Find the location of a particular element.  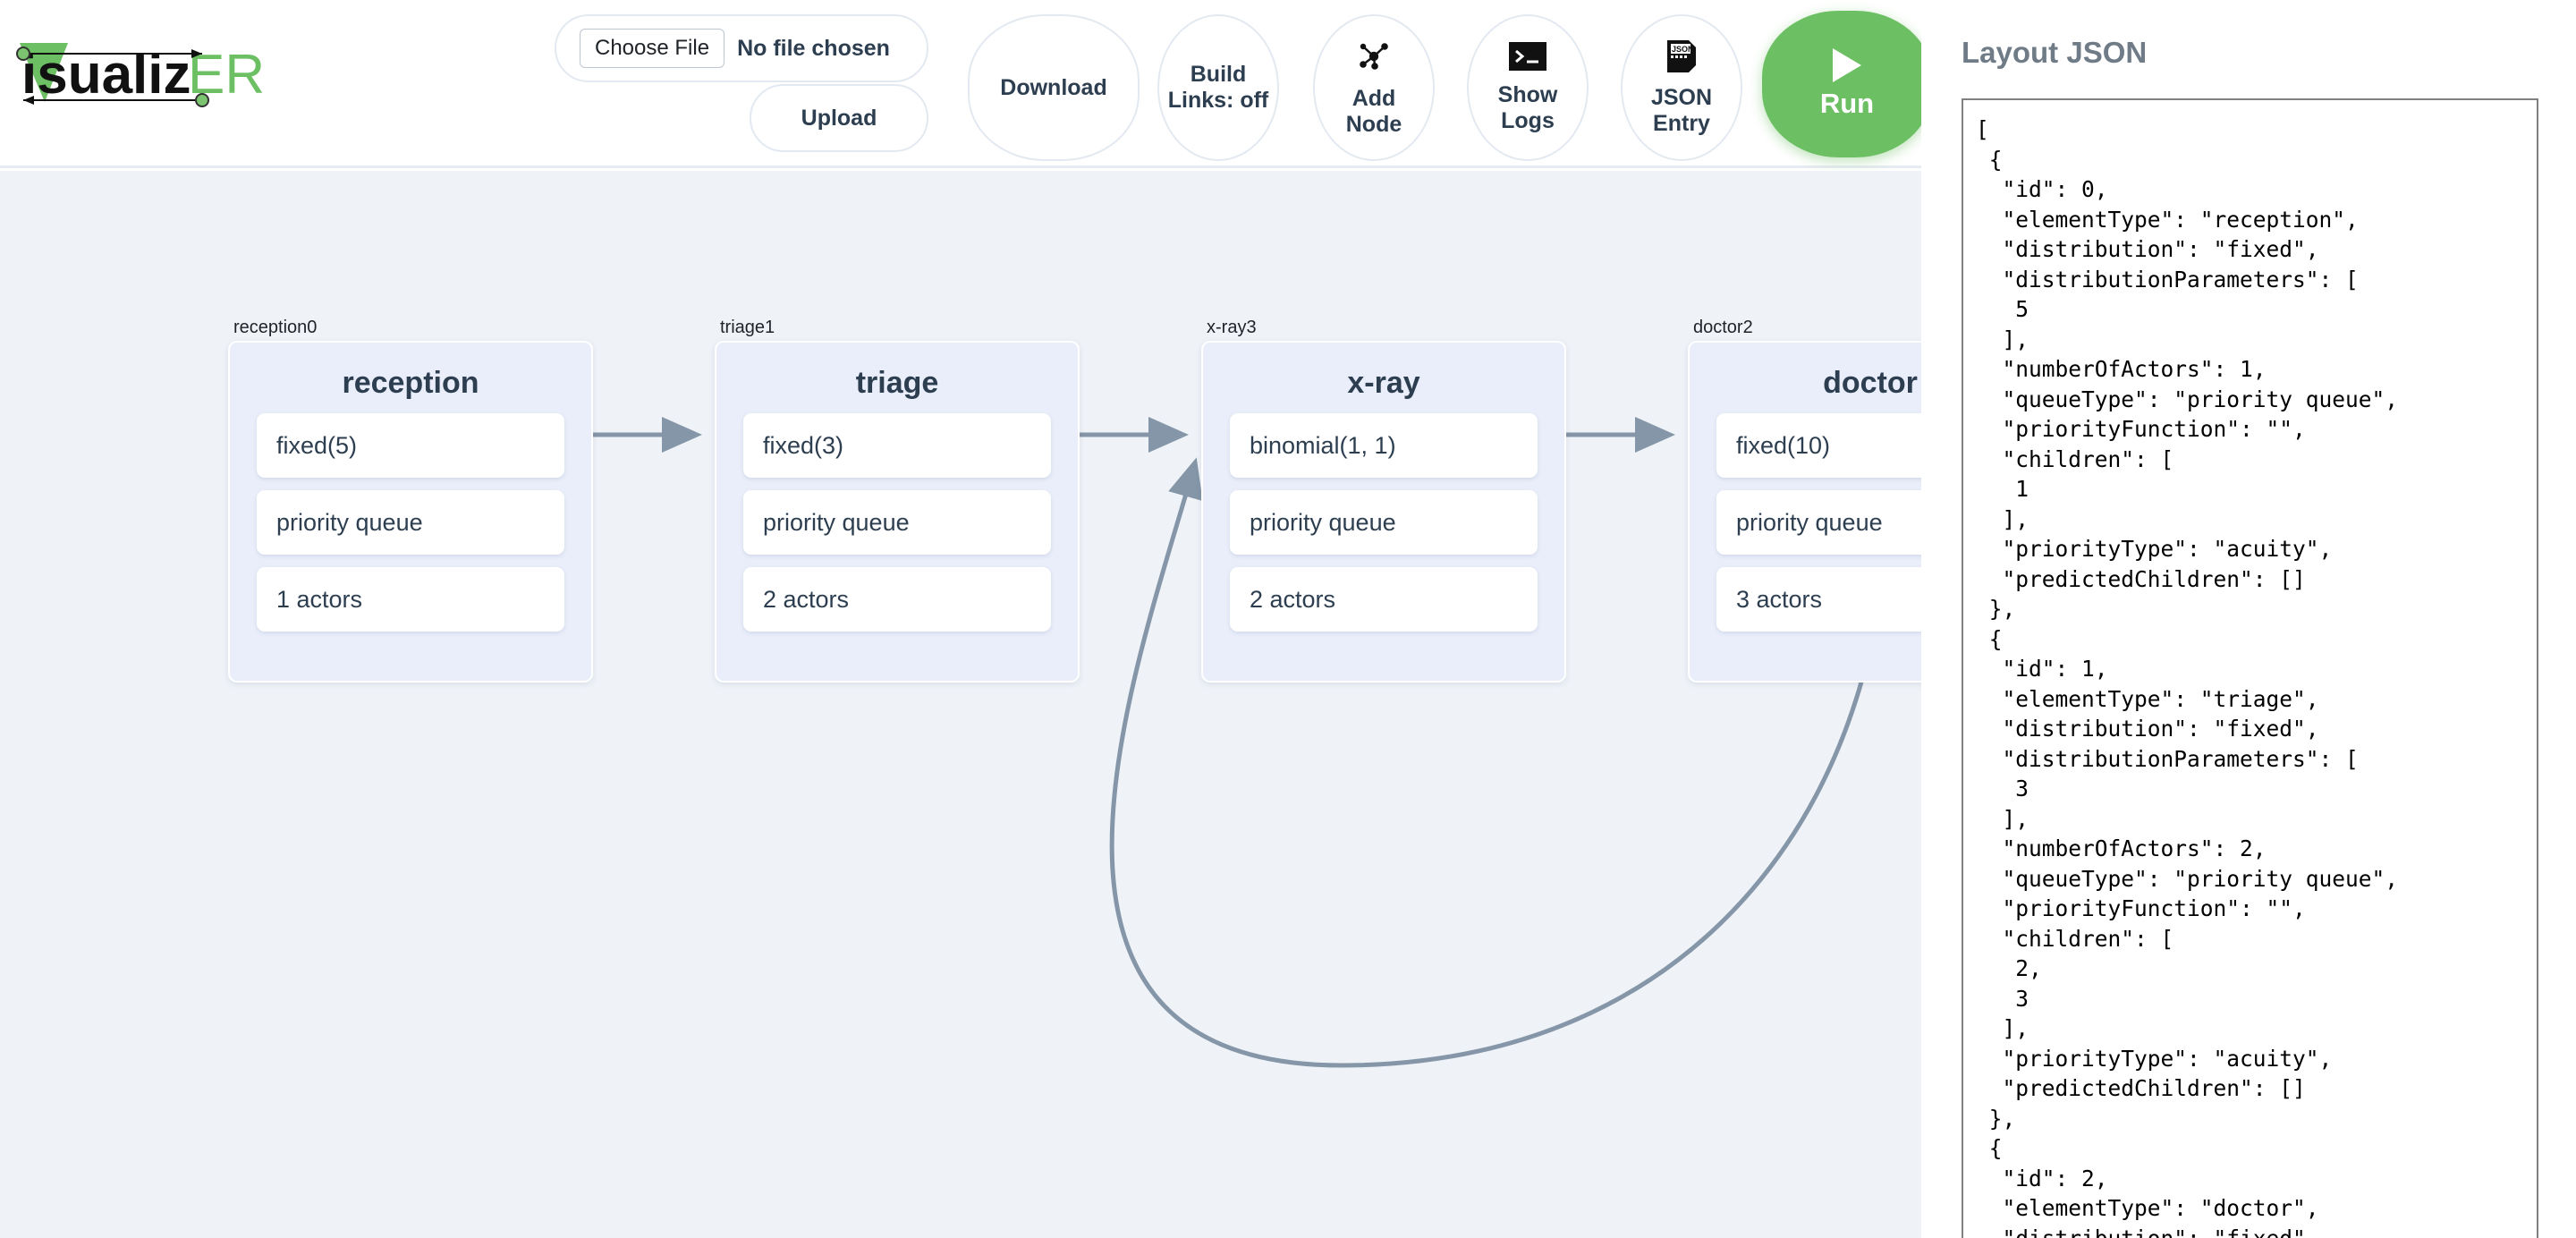

run-button-label: Run is located at coordinates (1847, 103).